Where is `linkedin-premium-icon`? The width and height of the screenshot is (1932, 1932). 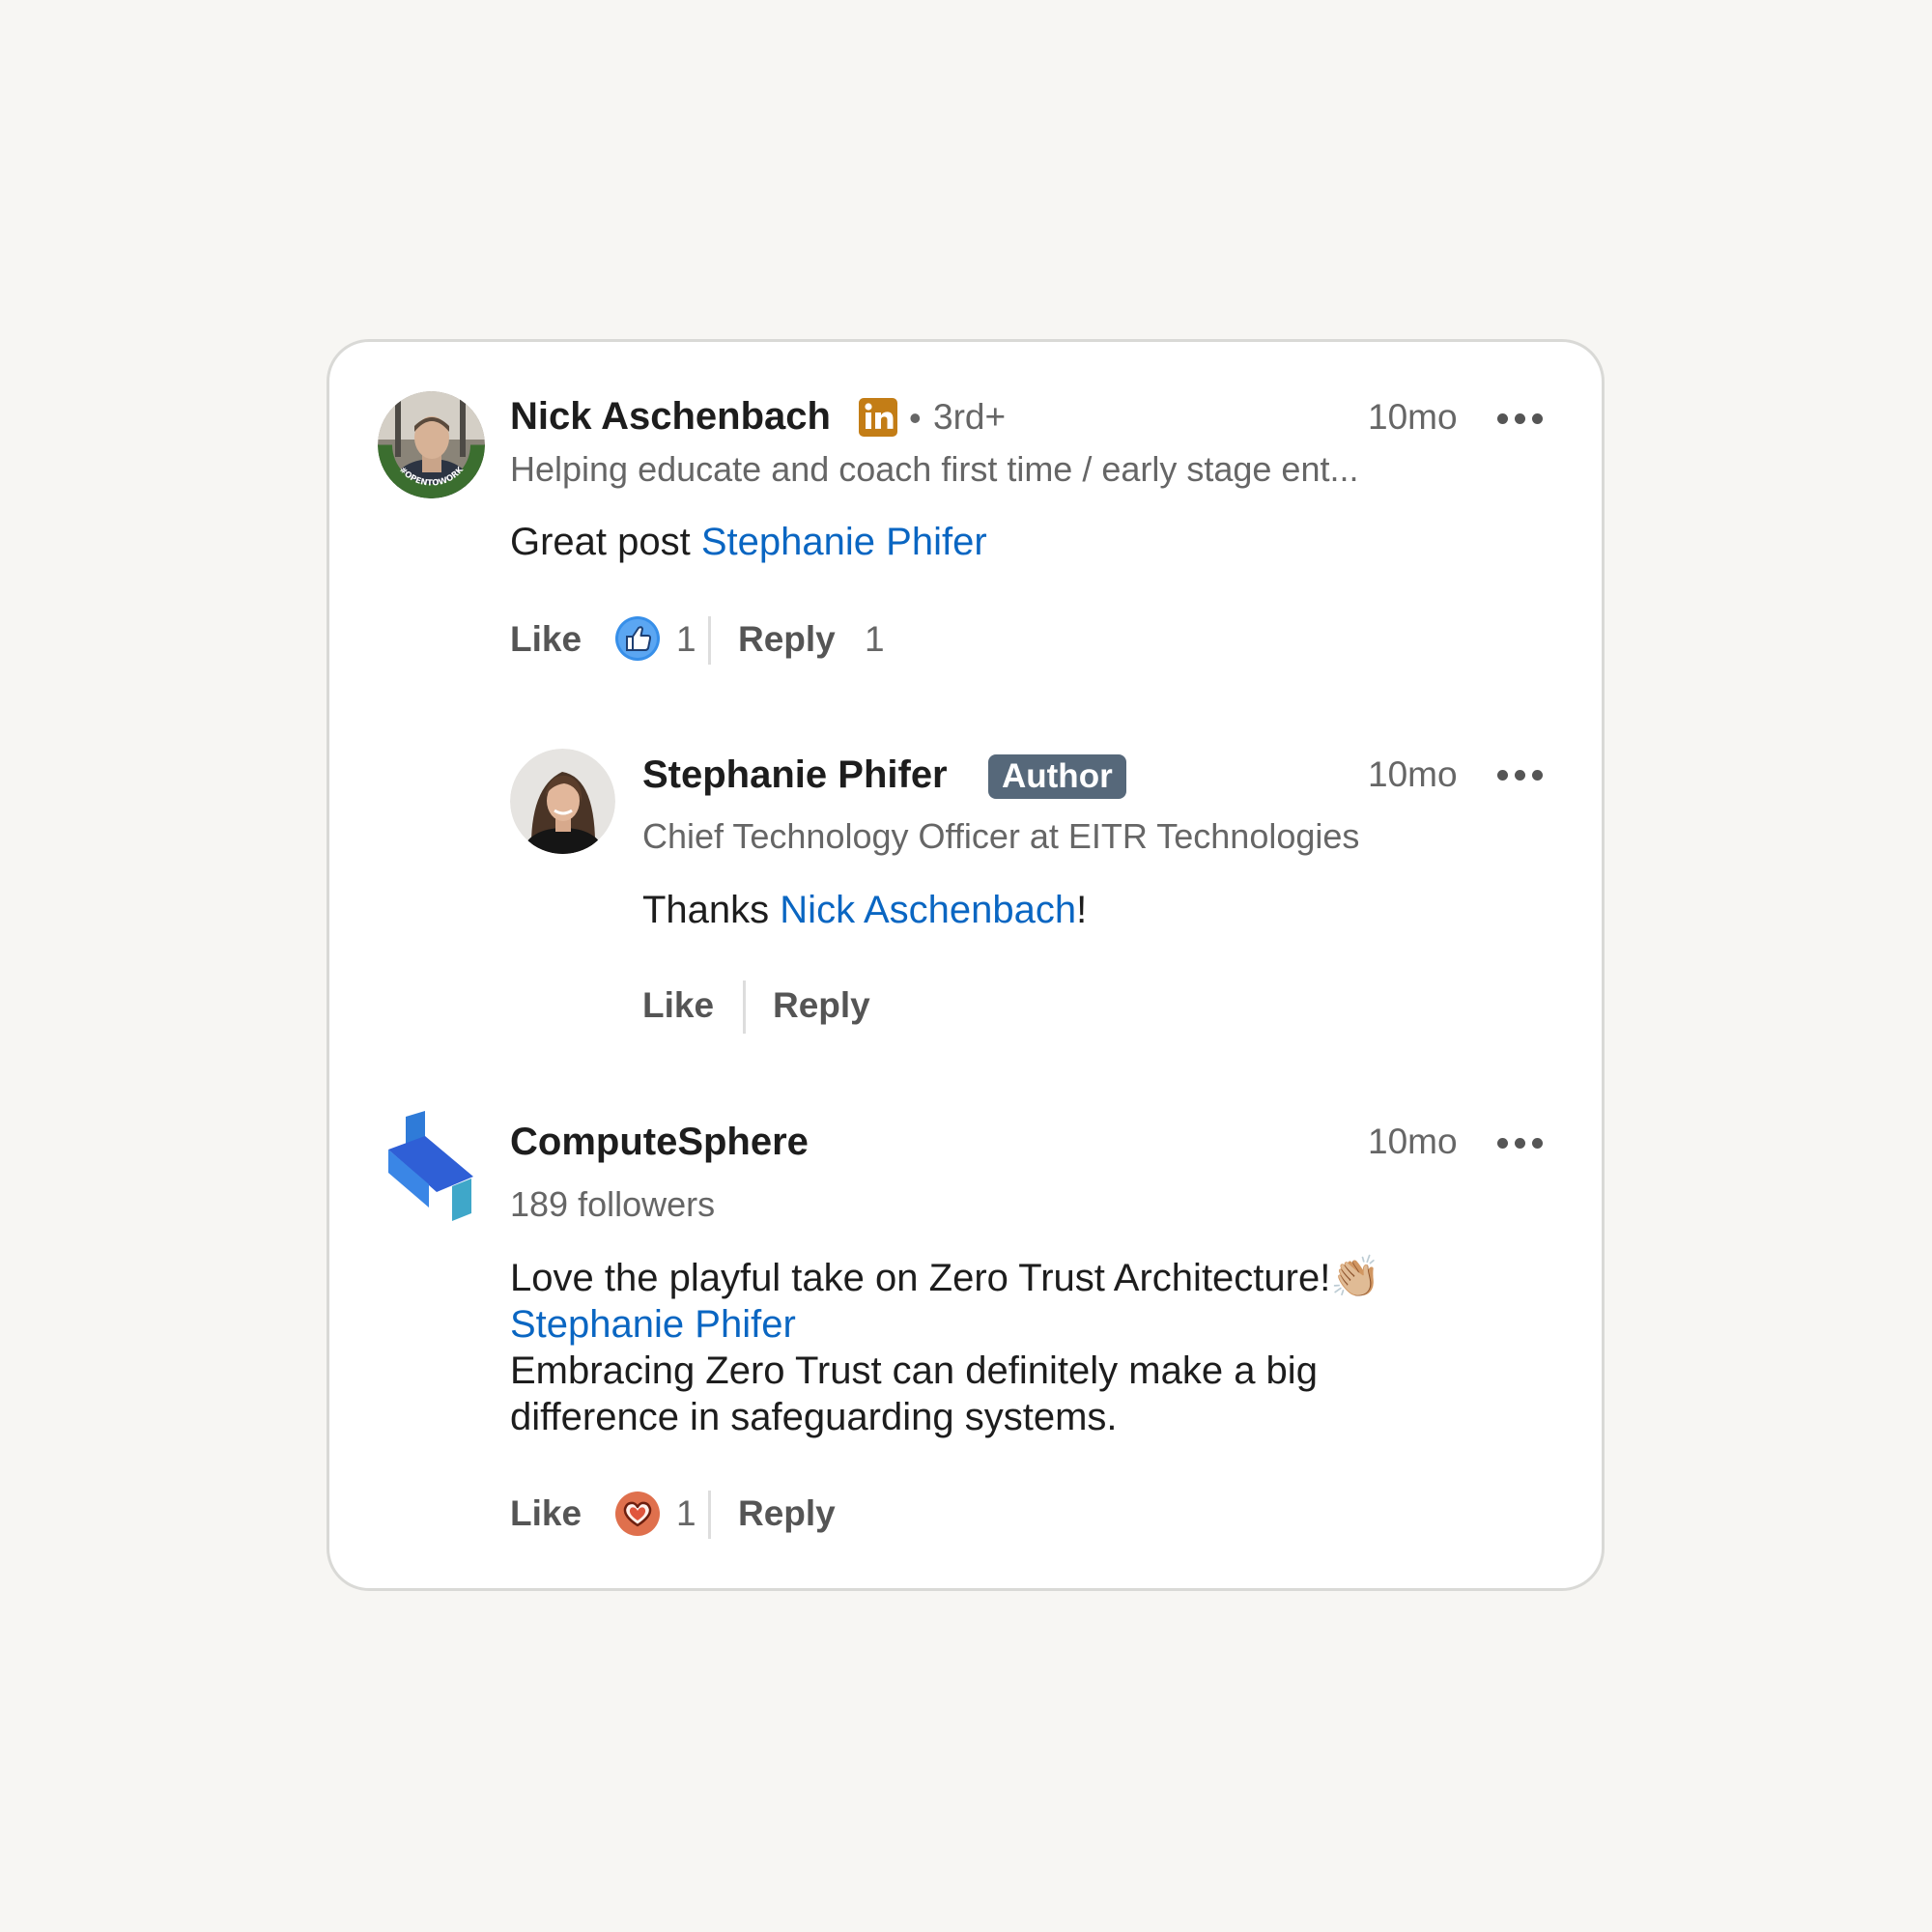 linkedin-premium-icon is located at coordinates (878, 417).